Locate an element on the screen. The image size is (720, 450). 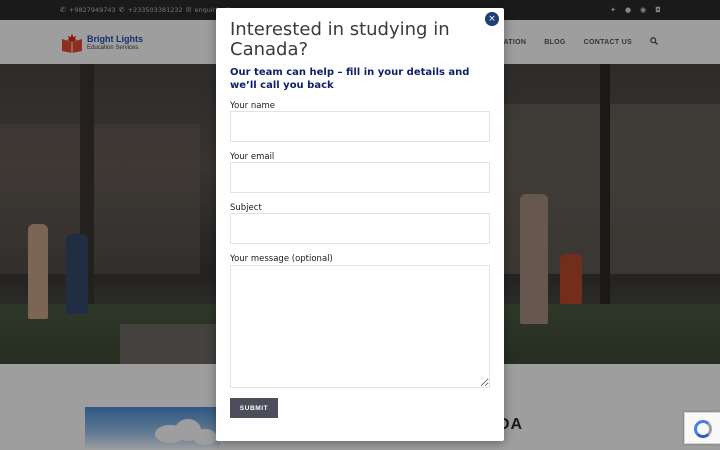
submit-button: SUBMIT is located at coordinates (254, 408).